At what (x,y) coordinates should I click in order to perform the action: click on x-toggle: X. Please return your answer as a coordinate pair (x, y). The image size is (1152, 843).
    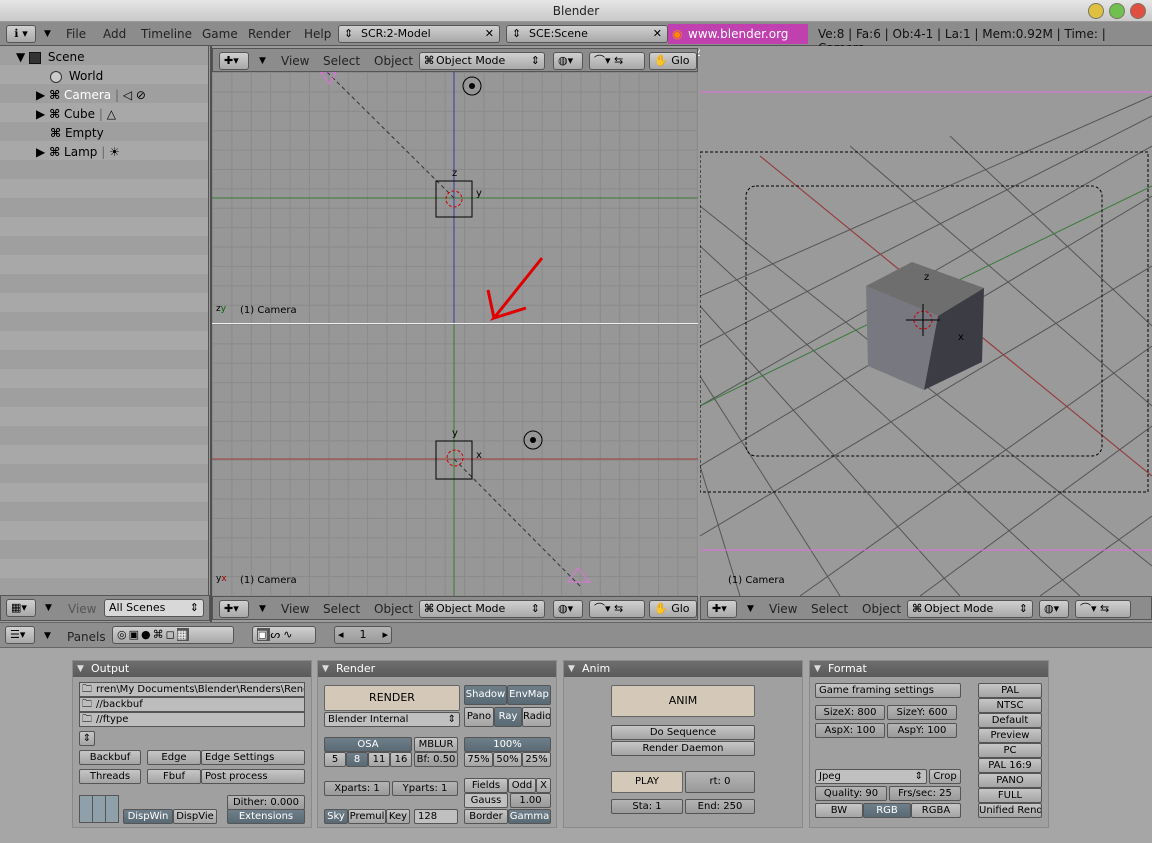
    Looking at the image, I should click on (543, 785).